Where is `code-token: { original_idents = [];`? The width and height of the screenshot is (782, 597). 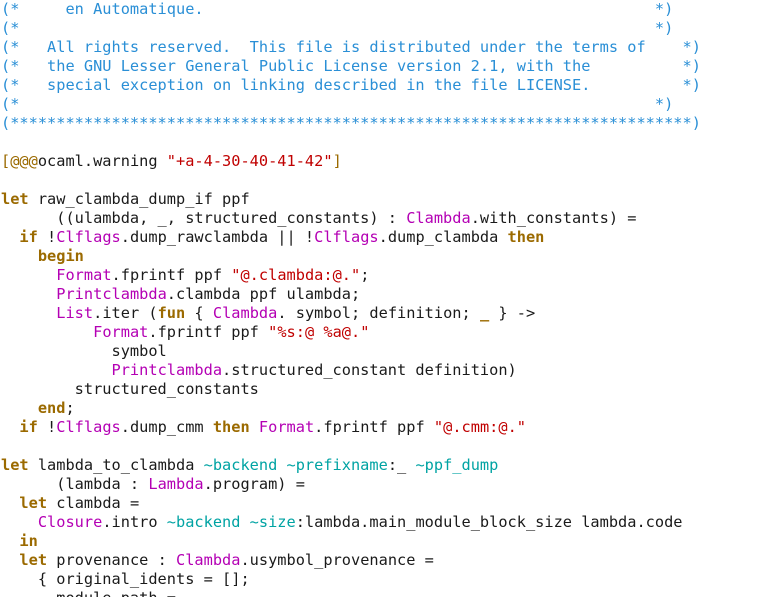 code-token: { original_idents = []; is located at coordinates (125, 579).